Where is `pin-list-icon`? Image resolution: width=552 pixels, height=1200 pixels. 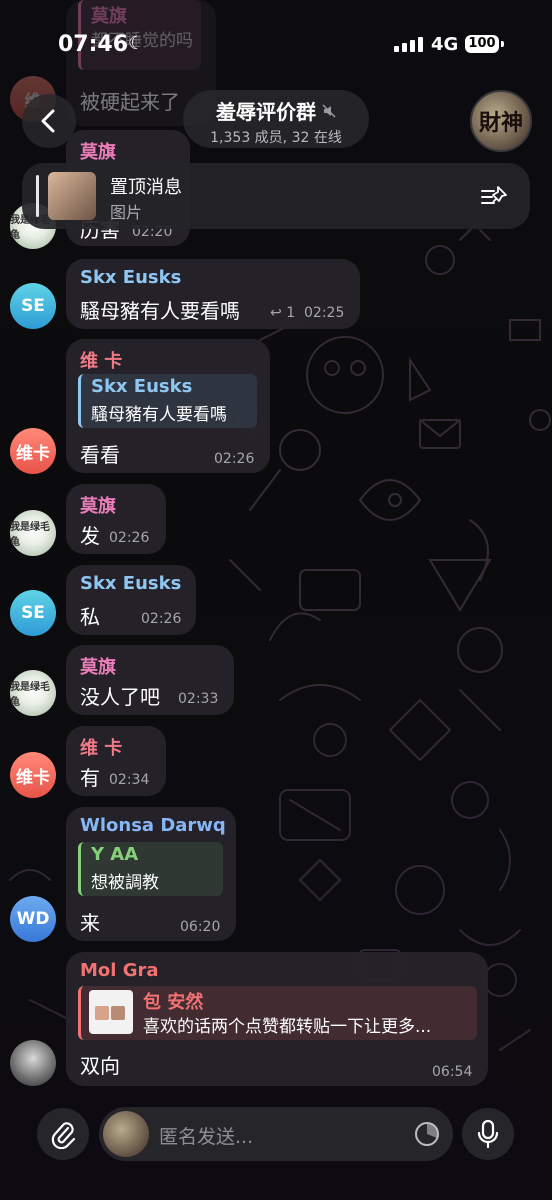
pin-list-icon is located at coordinates (495, 196).